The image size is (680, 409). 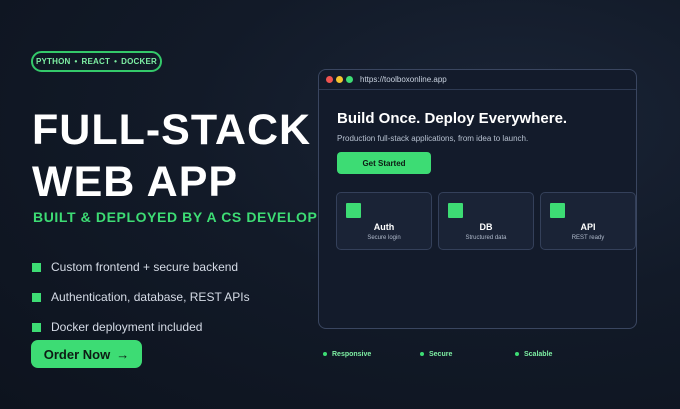 What do you see at coordinates (77, 354) in the screenshot?
I see `order-now-label: Order Now` at bounding box center [77, 354].